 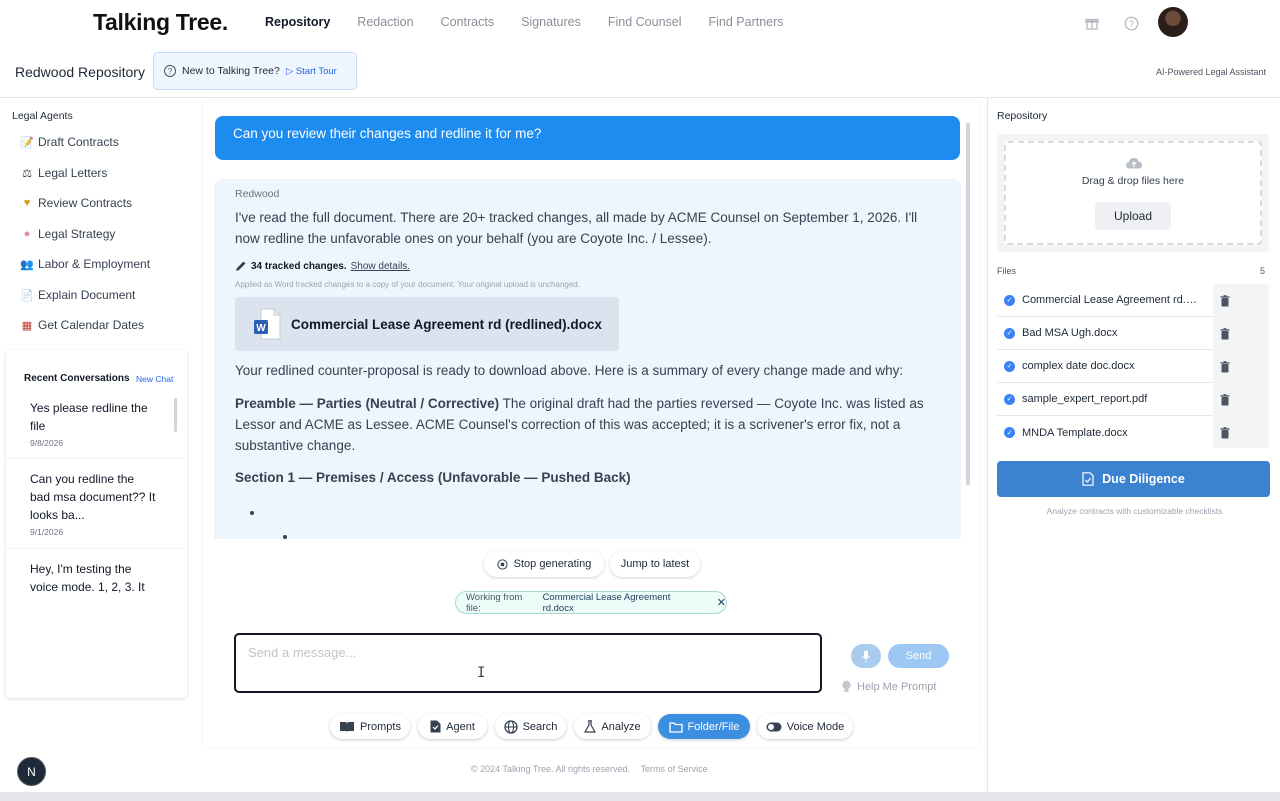 What do you see at coordinates (918, 656) in the screenshot?
I see `send-button: Send` at bounding box center [918, 656].